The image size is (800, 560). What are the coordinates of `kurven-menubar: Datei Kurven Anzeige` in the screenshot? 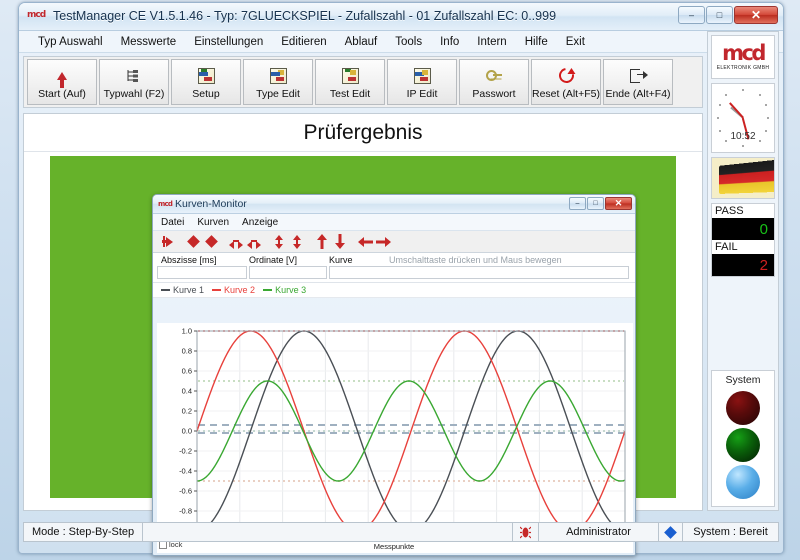 It's located at (394, 222).